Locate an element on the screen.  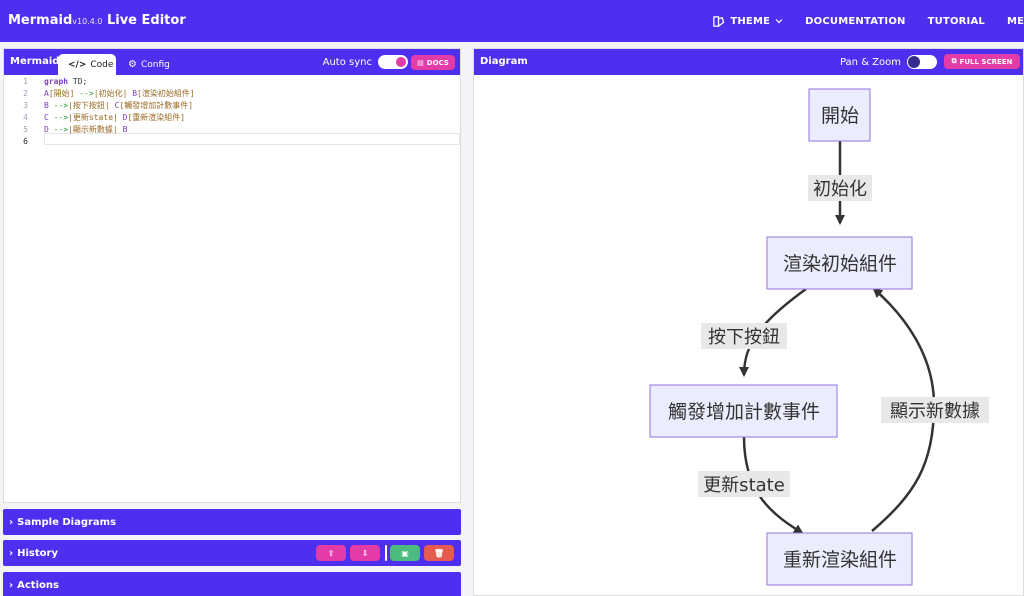
code-token: |顯示新數據| is located at coordinates (93, 129).